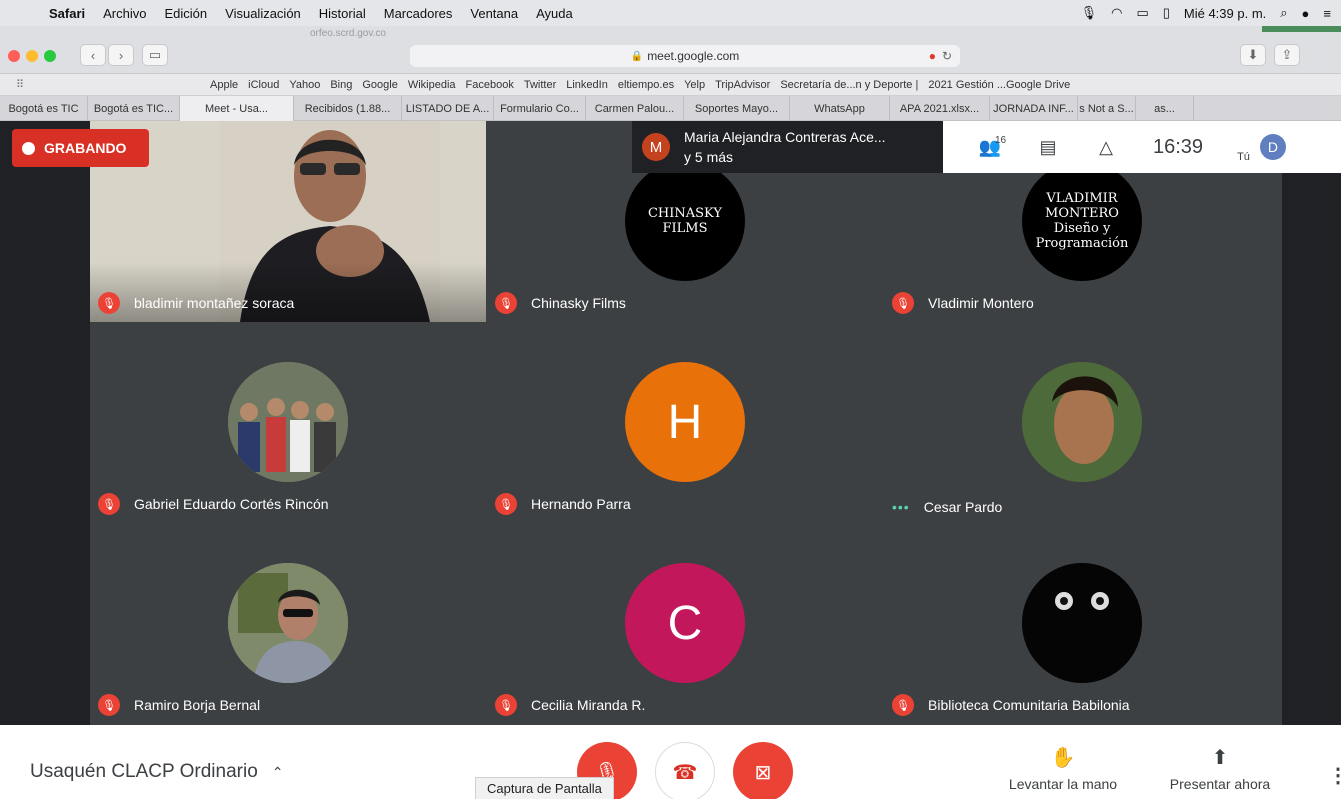 The height and width of the screenshot is (799, 1341). I want to click on favorite-link: Wikipedia, so click(432, 85).